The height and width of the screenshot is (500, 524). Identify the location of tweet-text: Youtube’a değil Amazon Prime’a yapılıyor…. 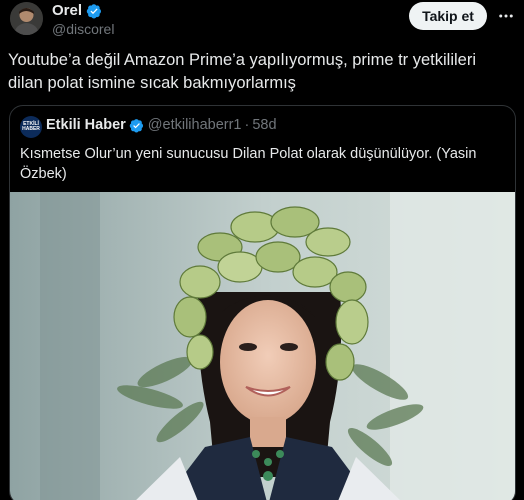
(242, 71).